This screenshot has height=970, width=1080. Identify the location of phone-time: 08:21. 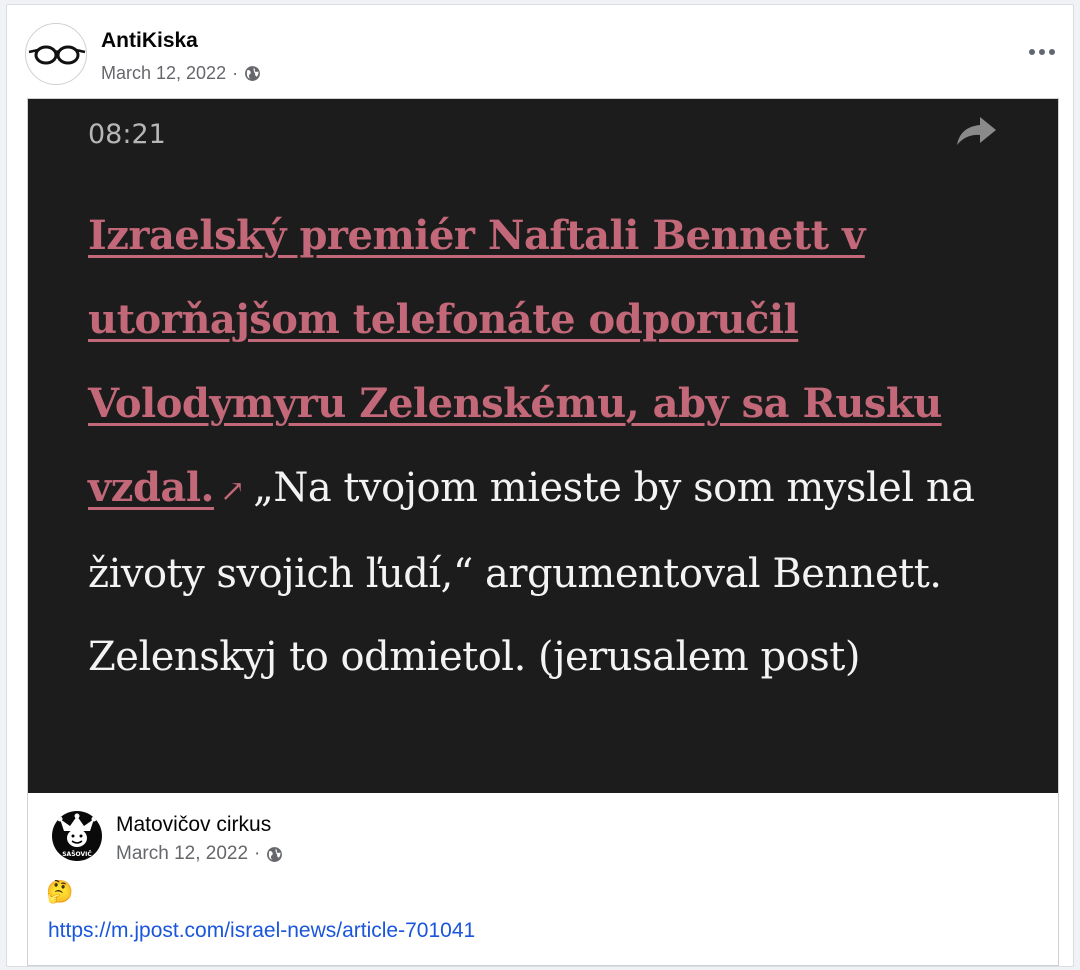
(127, 134).